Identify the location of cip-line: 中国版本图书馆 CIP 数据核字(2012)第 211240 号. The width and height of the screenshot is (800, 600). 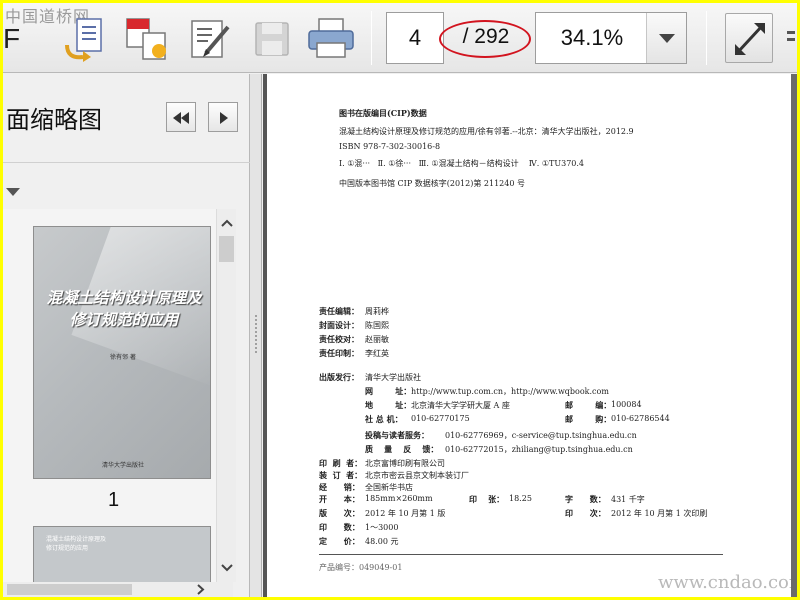
(432, 183).